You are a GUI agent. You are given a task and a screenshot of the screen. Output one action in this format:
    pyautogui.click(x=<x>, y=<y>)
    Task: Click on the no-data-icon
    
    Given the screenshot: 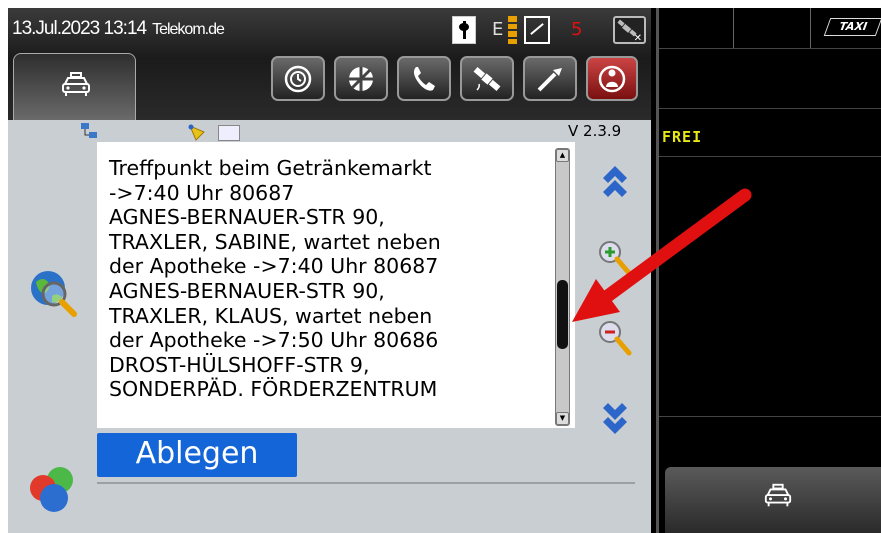 What is the action you would take?
    pyautogui.click(x=537, y=30)
    